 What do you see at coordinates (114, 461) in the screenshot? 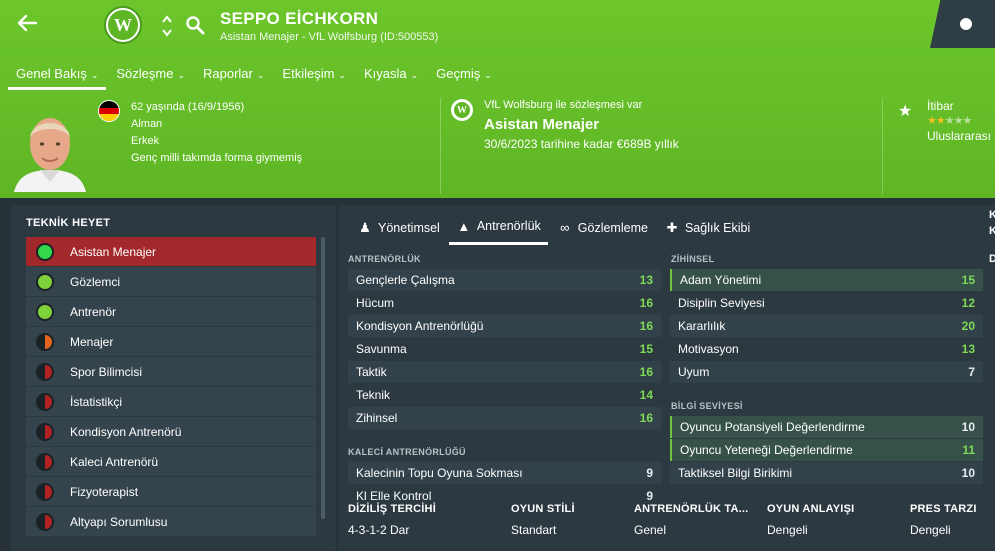
I see `staff-item-label: Kaleci Antrenörü` at bounding box center [114, 461].